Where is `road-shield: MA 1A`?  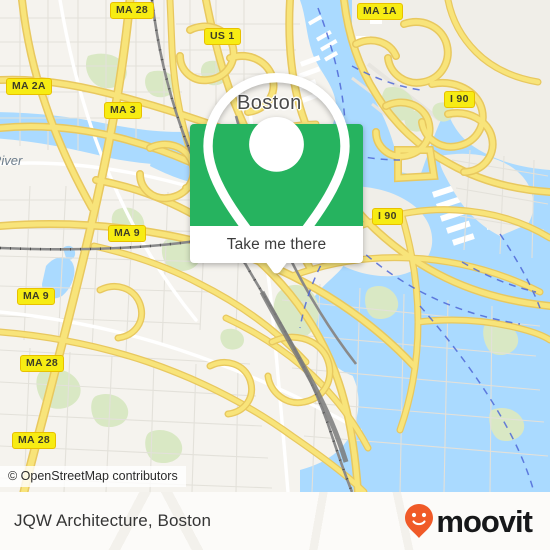 road-shield: MA 1A is located at coordinates (380, 11).